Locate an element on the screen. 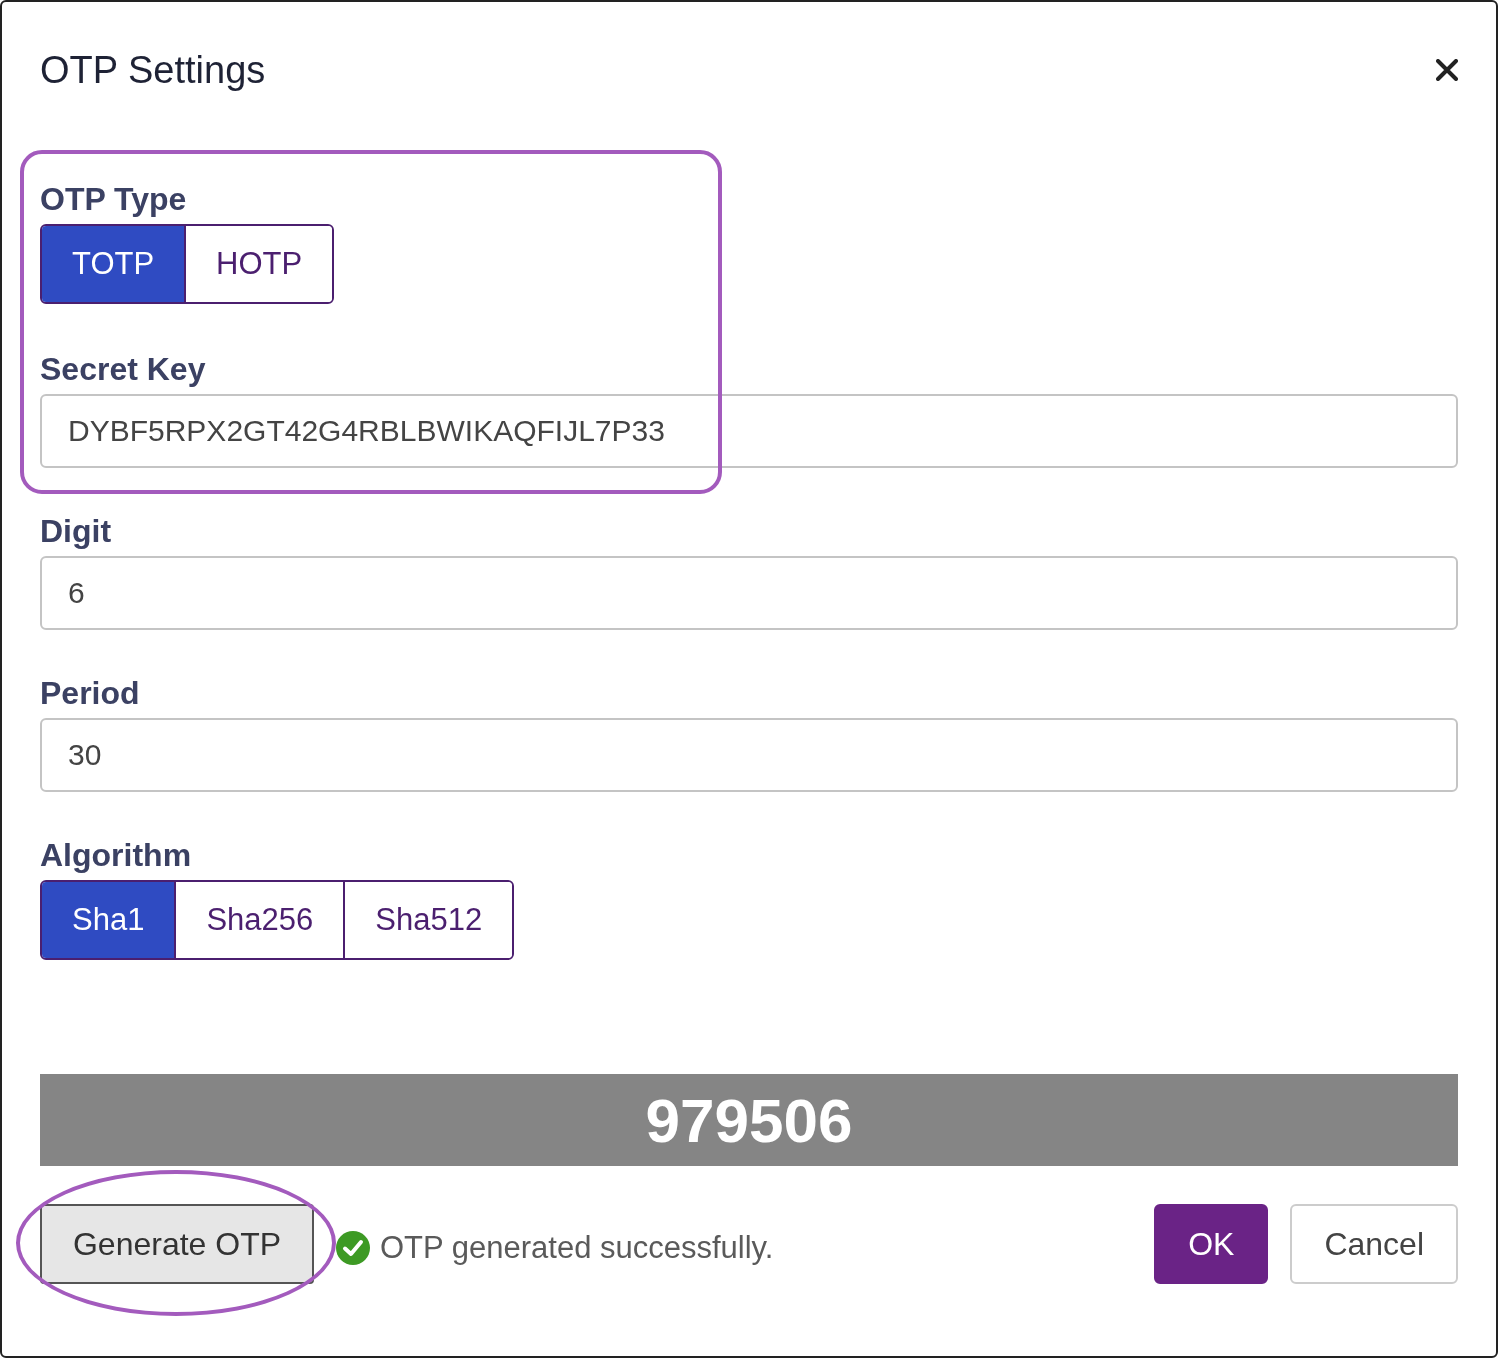  input-field: 30 is located at coordinates (749, 755).